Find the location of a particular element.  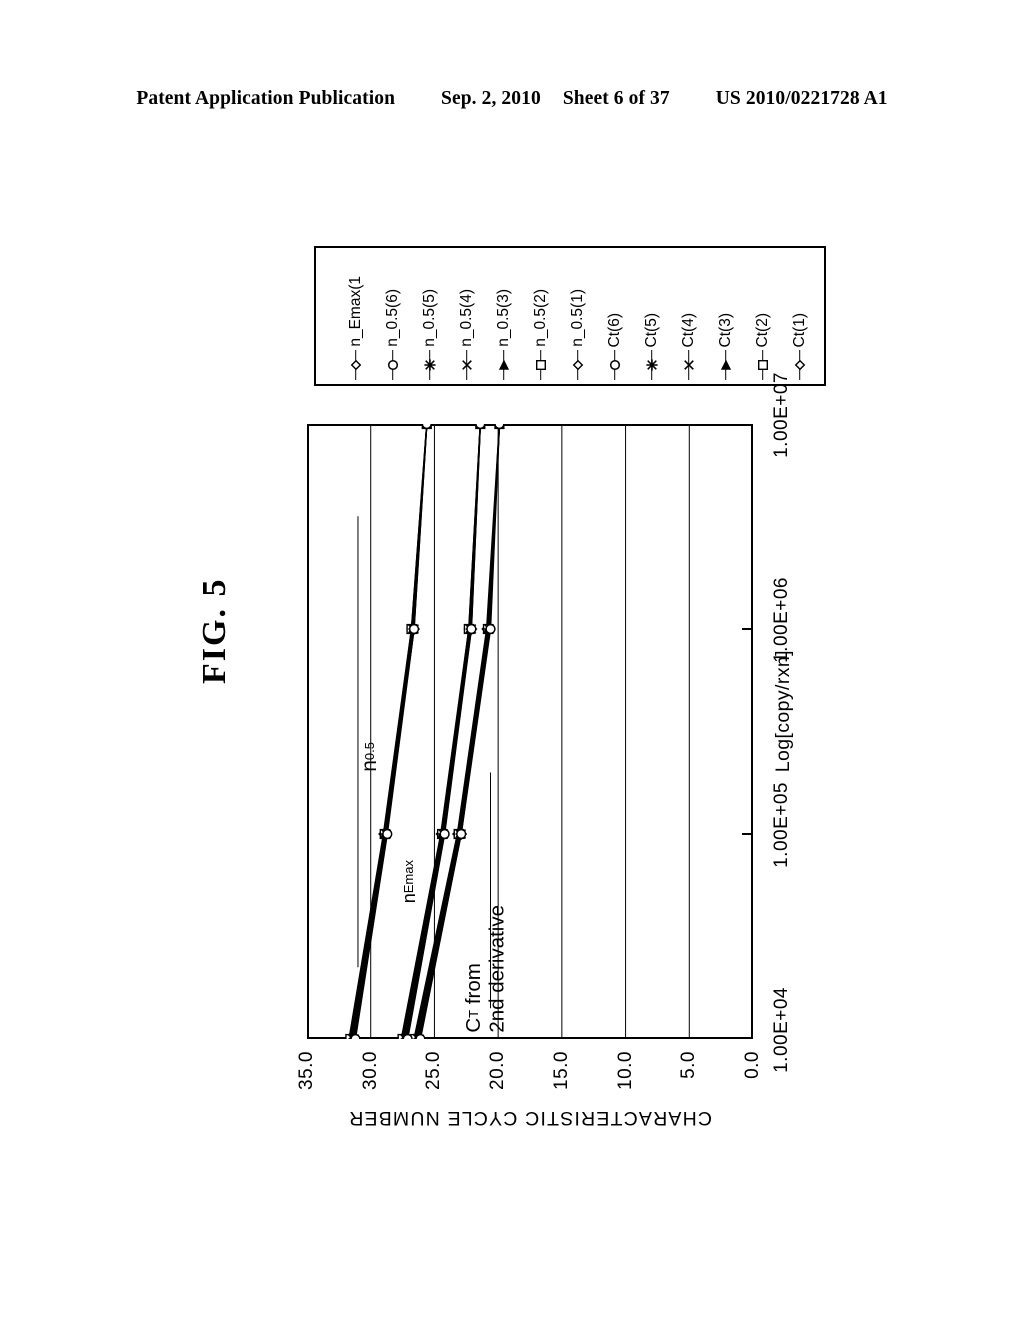

x-axis-tick-label: 1.00E+04 is located at coordinates (781, 1030).